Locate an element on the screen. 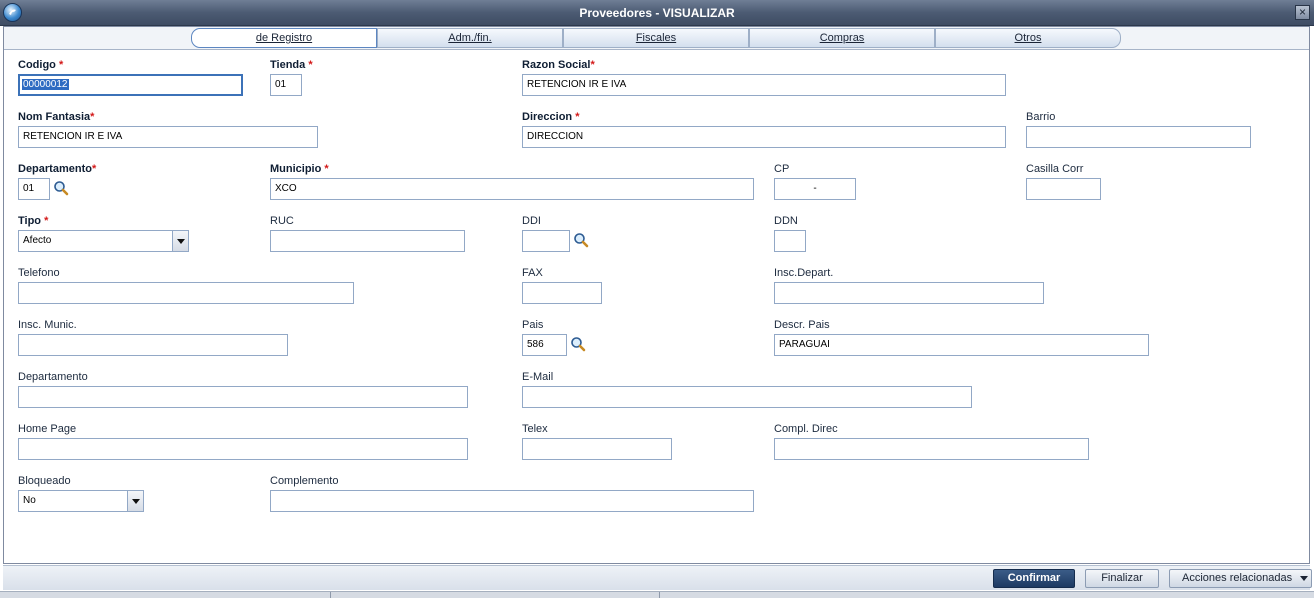 The image size is (1314, 598). departamento-req-input: 01 is located at coordinates (34, 189).